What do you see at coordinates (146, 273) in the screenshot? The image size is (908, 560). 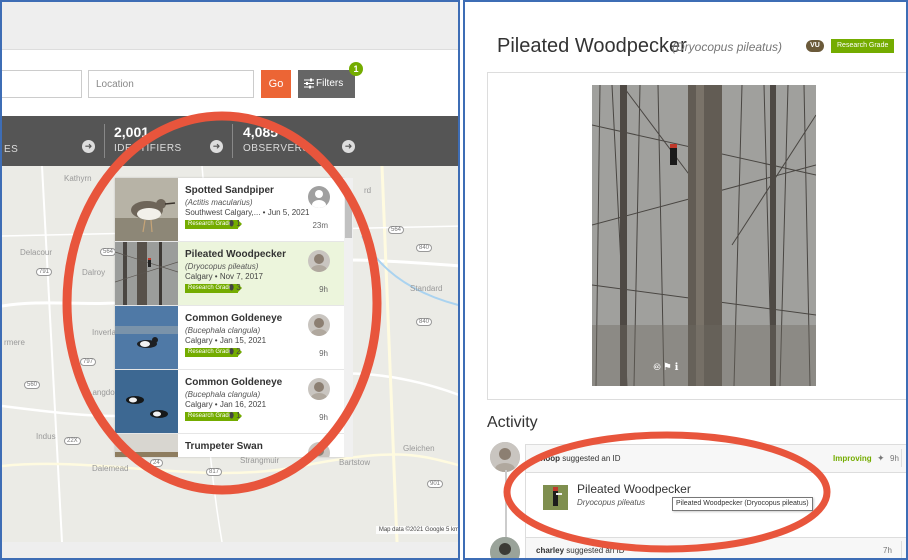 I see `pileated-woodpecker-photo` at bounding box center [146, 273].